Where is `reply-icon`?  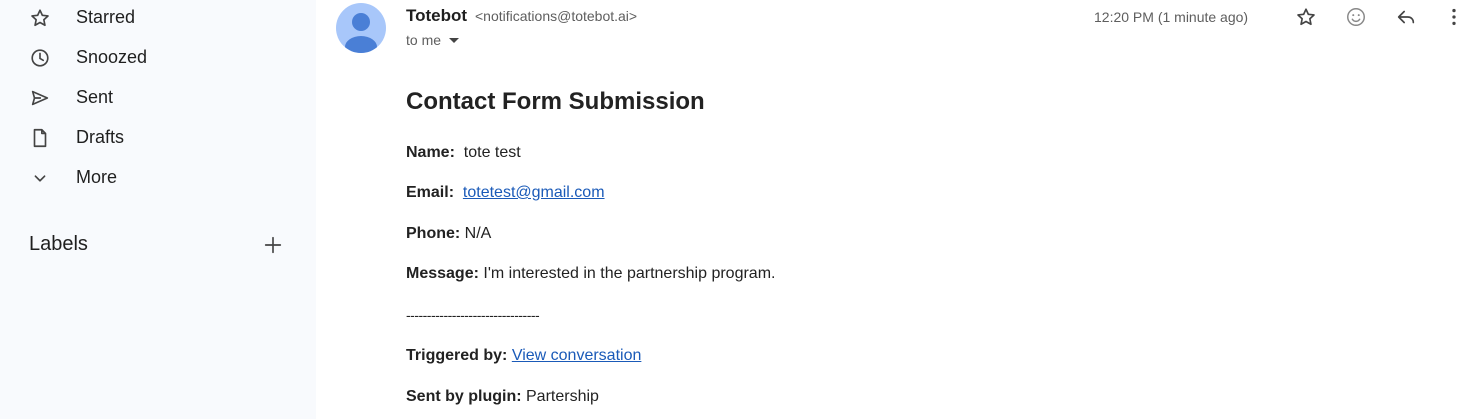 reply-icon is located at coordinates (1406, 17).